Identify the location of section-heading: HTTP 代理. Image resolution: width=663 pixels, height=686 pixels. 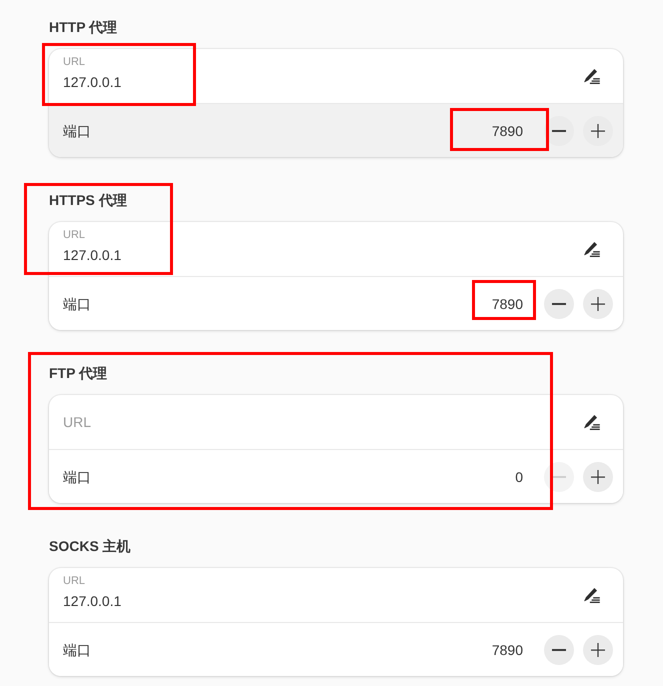
(83, 27).